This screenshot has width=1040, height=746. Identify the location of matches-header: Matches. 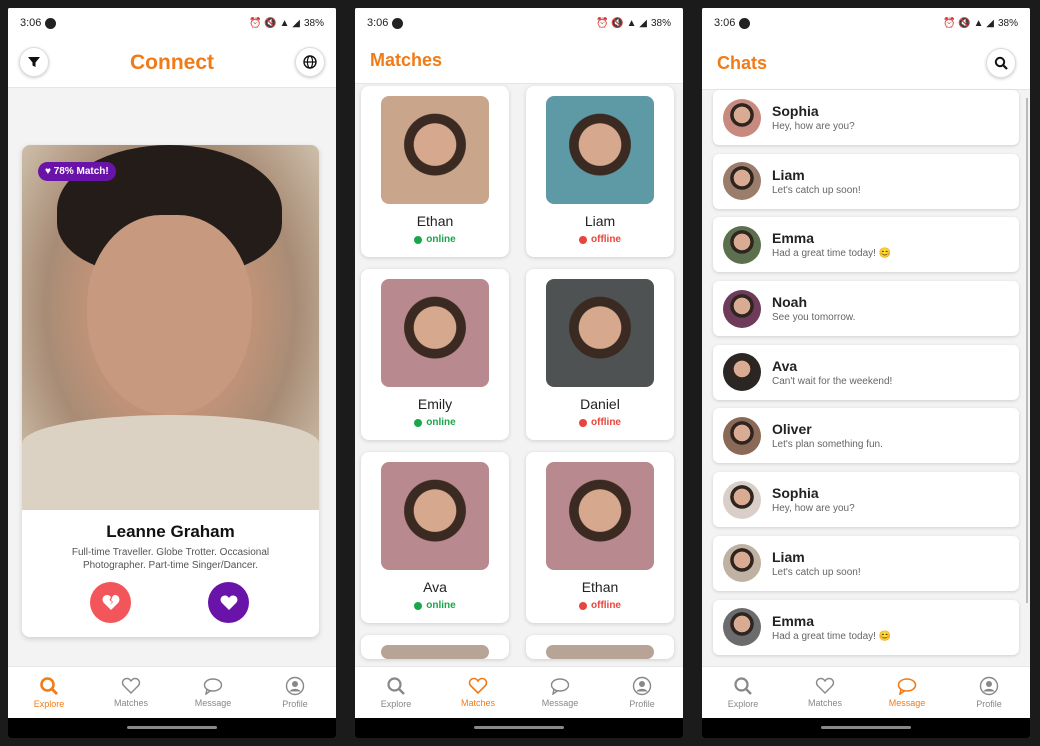
(519, 61).